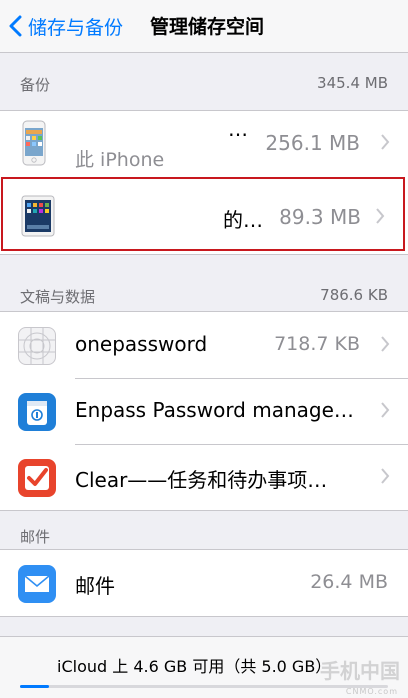  What do you see at coordinates (312, 143) in the screenshot?
I see `iphone-backup-size: 256.1 MB` at bounding box center [312, 143].